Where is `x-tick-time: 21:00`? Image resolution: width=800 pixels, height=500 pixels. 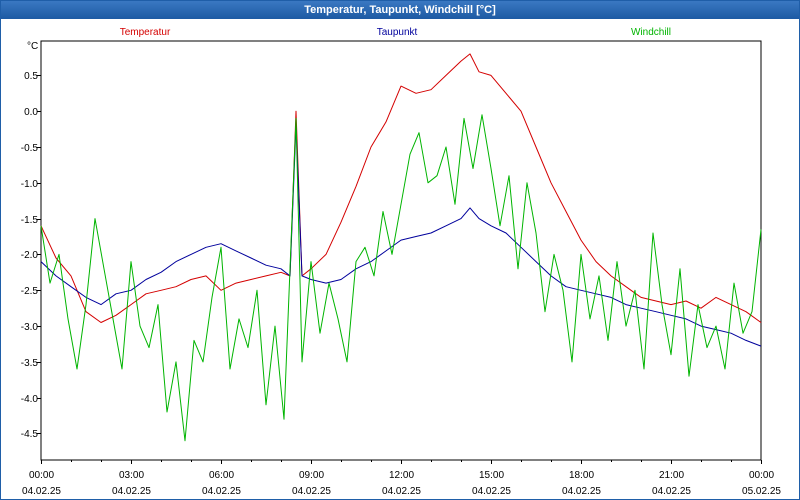 x-tick-time: 21:00 is located at coordinates (671, 475).